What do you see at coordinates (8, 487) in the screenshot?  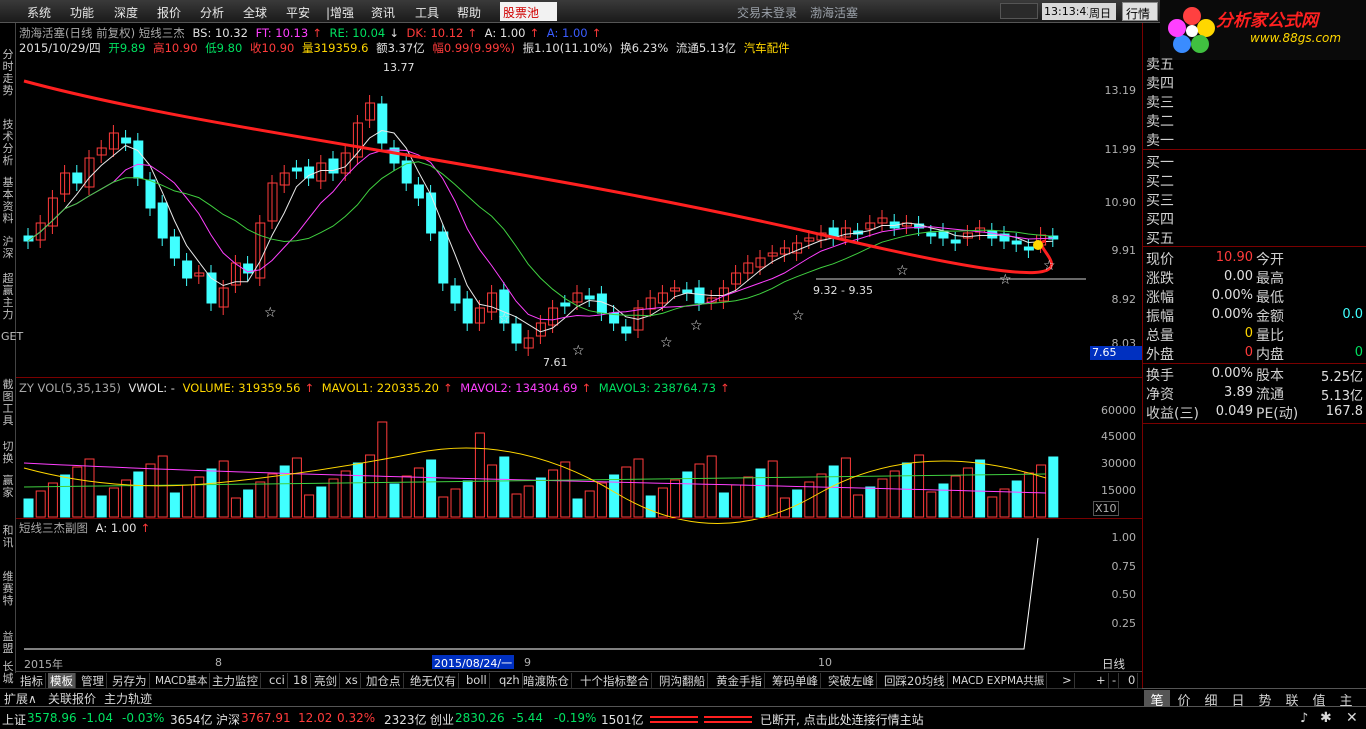 I see `vtab-winner: 赢家` at bounding box center [8, 487].